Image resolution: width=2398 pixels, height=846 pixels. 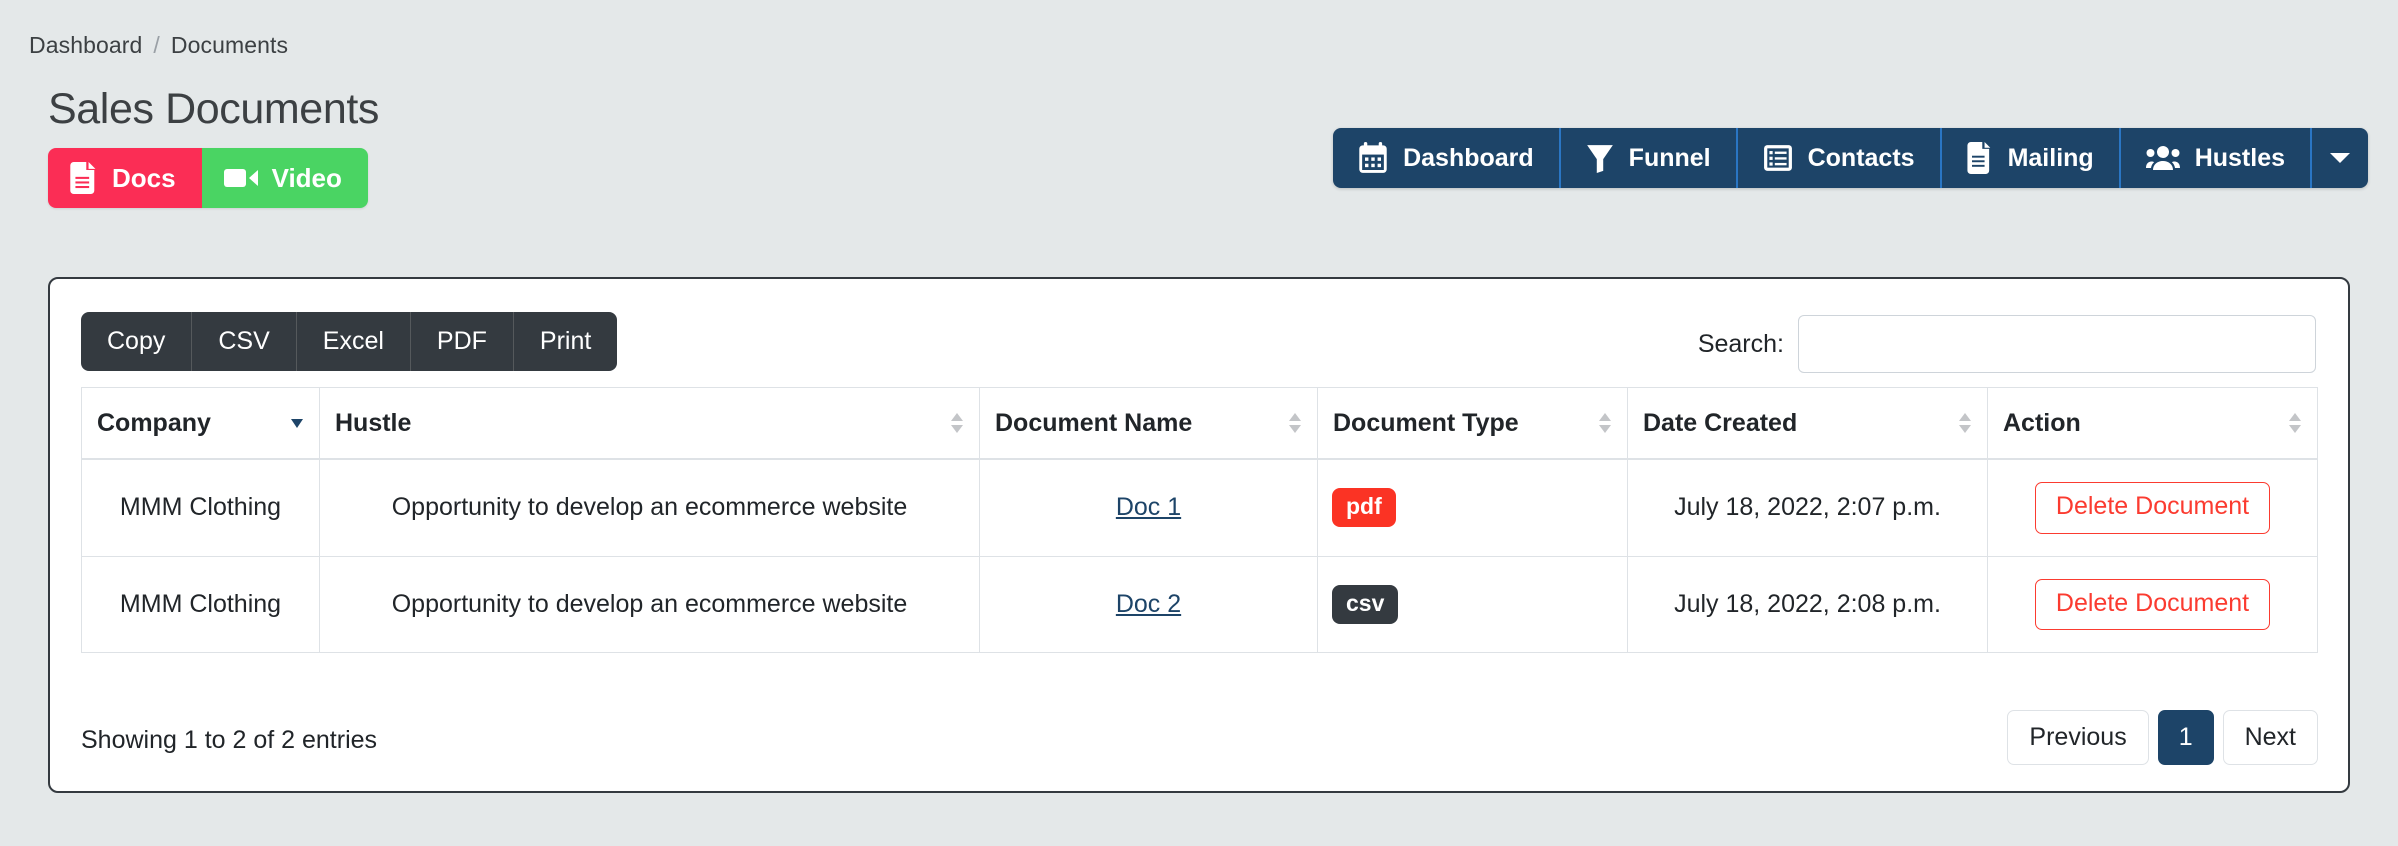 I want to click on cell-date-created: July 18, 2022, 2:08 p.m., so click(x=1807, y=604).